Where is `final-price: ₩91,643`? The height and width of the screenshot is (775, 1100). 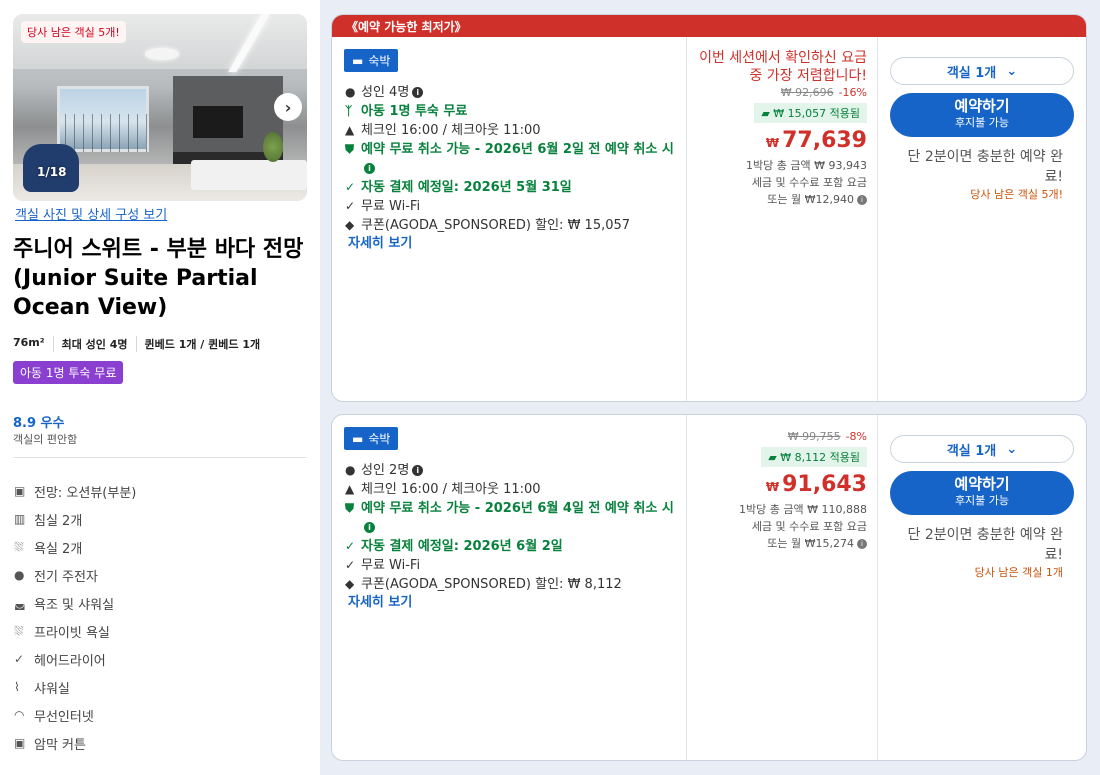
final-price: ₩91,643 is located at coordinates (777, 486).